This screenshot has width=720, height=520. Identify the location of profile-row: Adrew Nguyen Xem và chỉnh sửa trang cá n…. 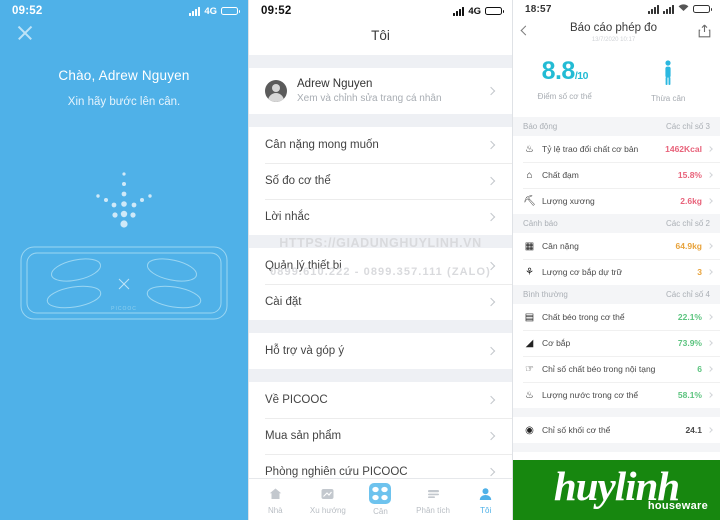
(380, 91).